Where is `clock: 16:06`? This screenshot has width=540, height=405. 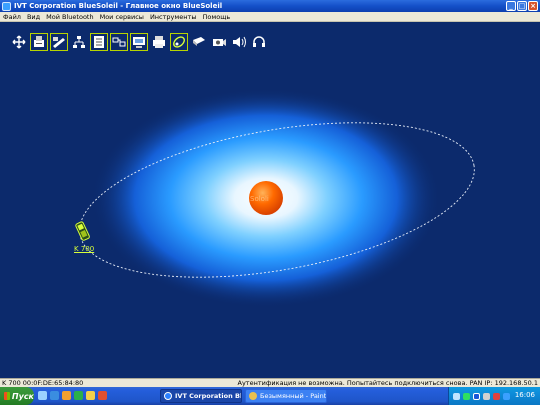 clock: 16:06 is located at coordinates (524, 395).